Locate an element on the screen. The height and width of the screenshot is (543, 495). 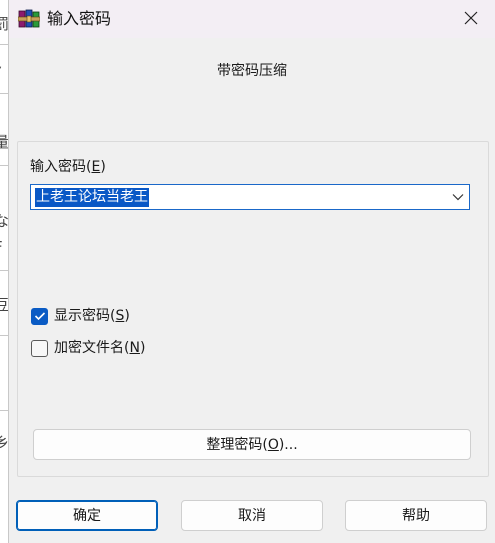
title-bar: 输入密码 is located at coordinates (252, 19).